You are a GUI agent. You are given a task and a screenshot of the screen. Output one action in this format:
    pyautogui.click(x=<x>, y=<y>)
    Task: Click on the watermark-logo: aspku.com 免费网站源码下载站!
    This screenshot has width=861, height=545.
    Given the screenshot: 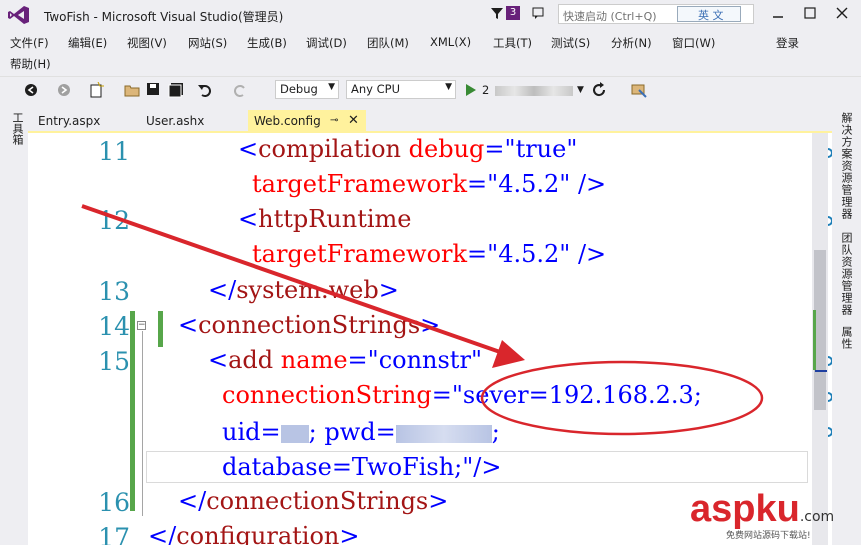 What is the action you would take?
    pyautogui.click(x=762, y=514)
    